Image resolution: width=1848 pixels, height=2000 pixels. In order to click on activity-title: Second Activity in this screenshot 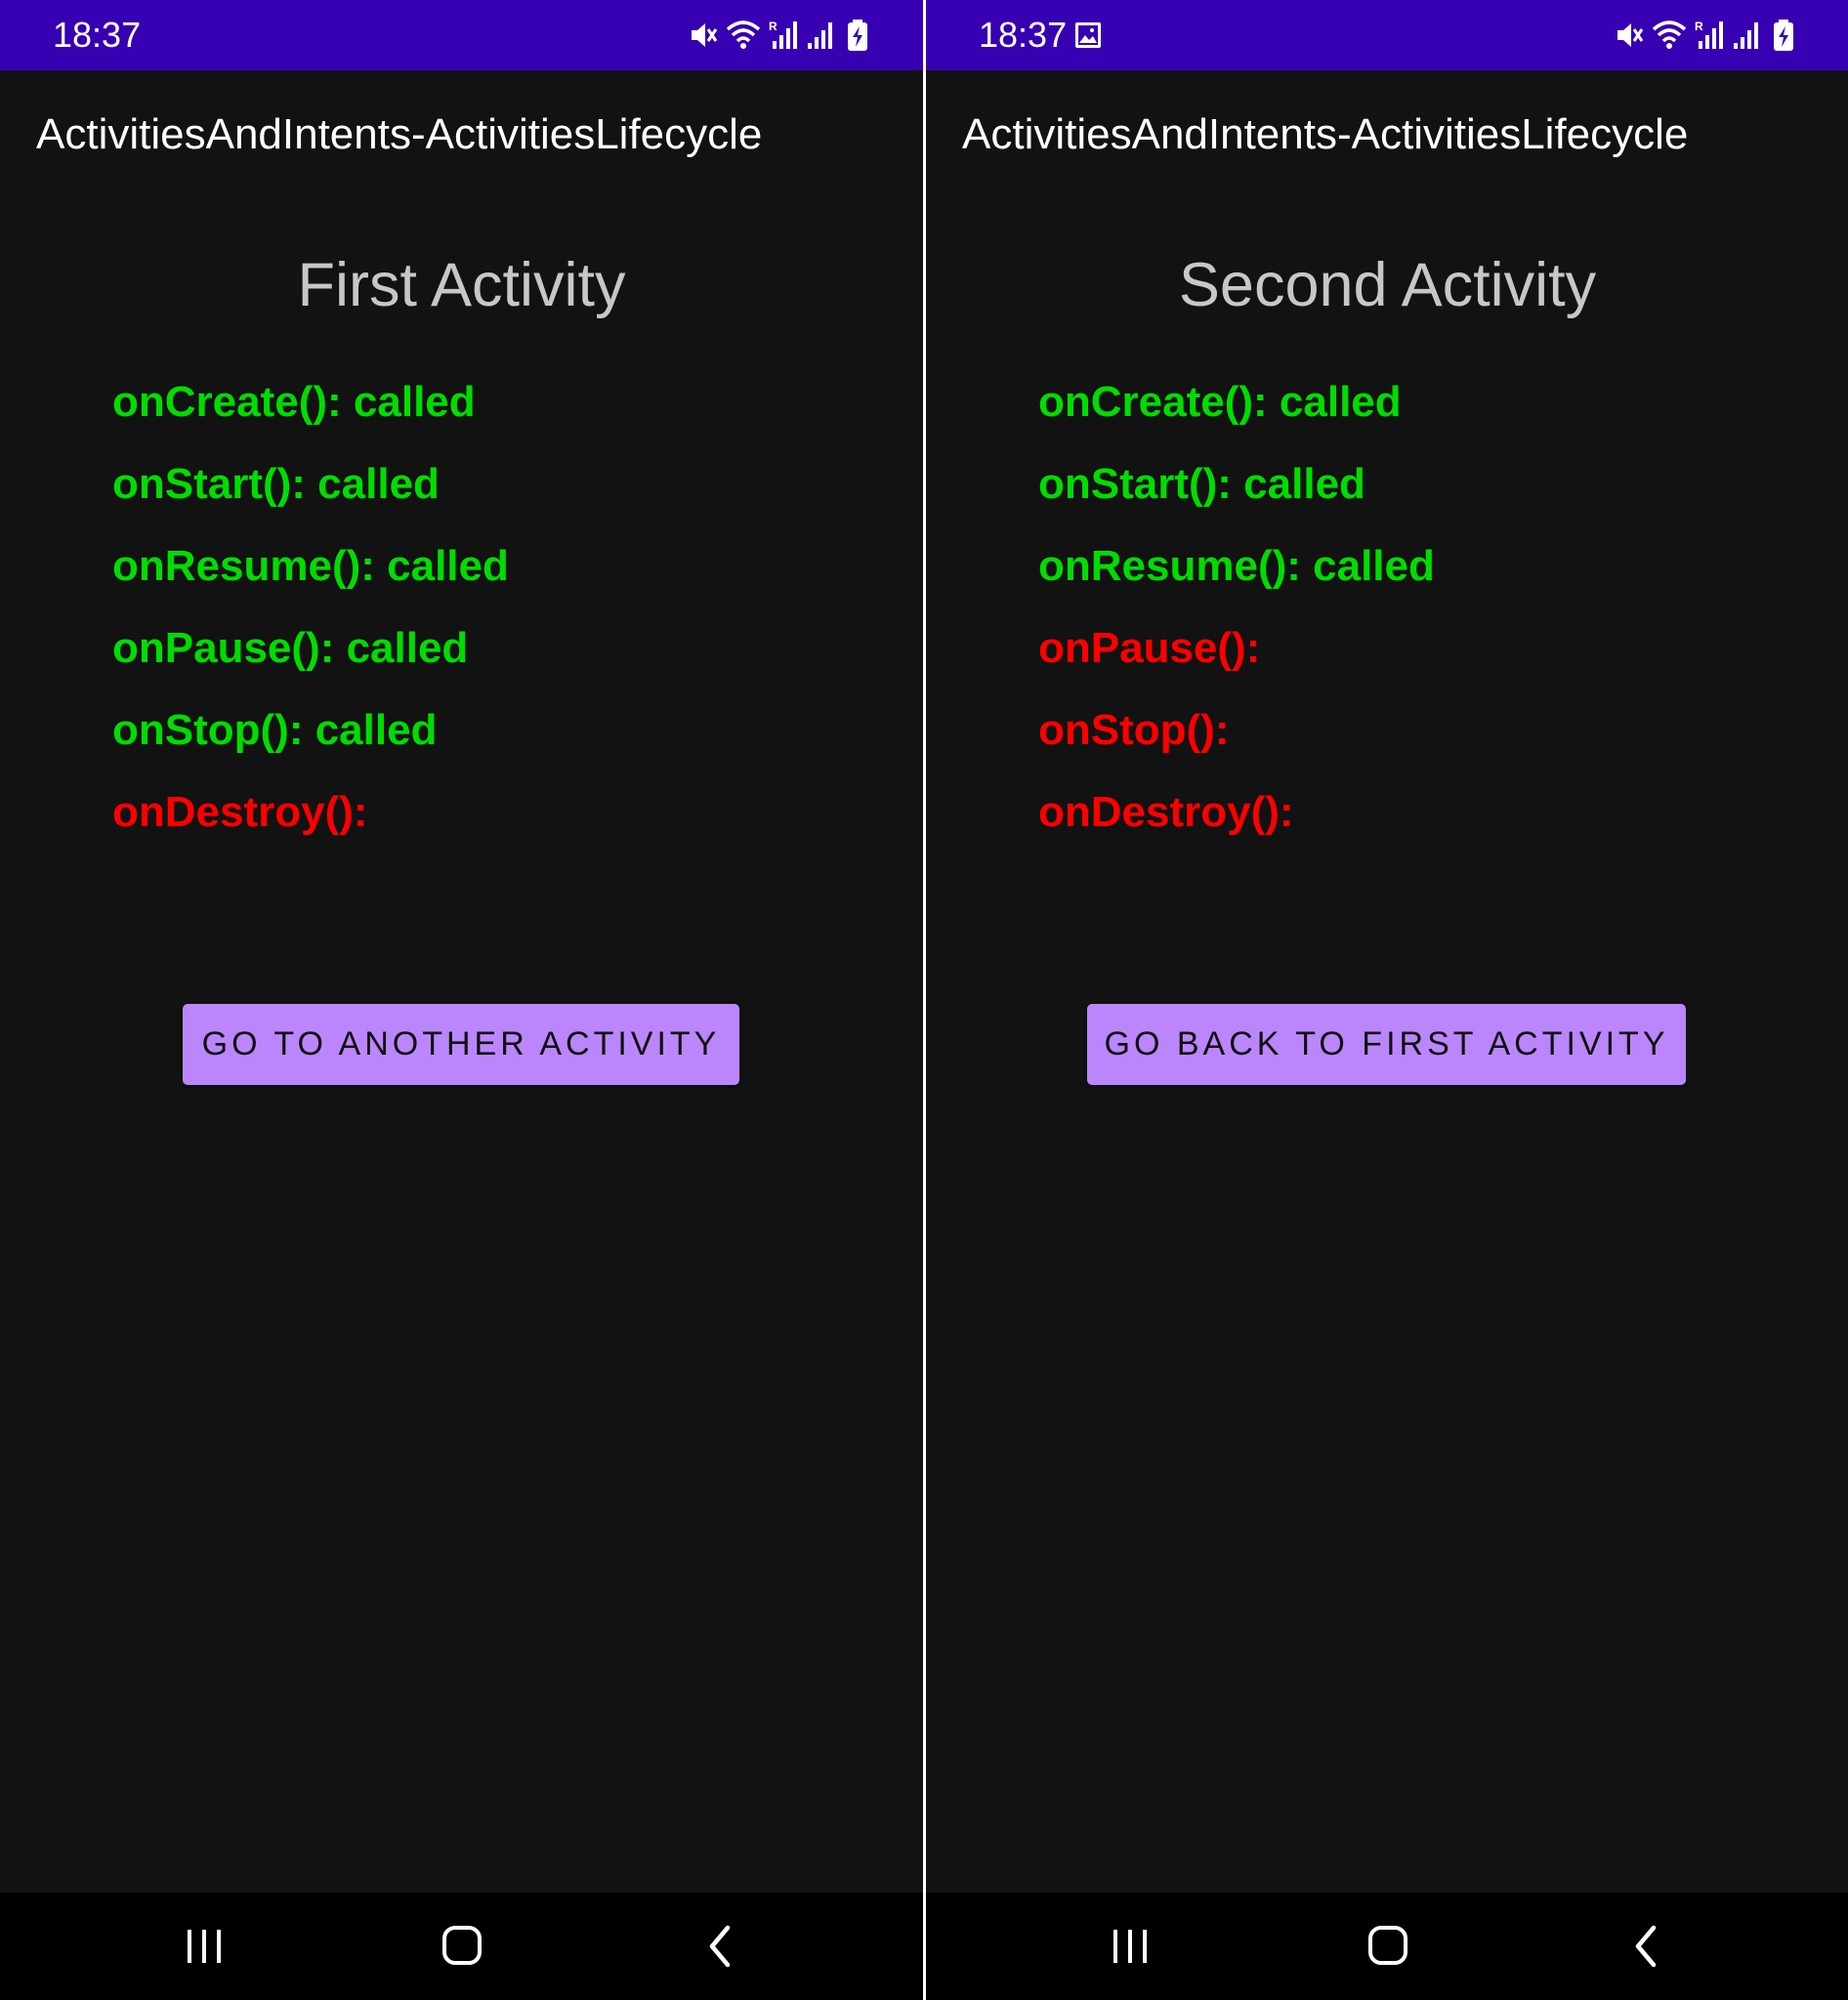, I will do `click(1387, 285)`.